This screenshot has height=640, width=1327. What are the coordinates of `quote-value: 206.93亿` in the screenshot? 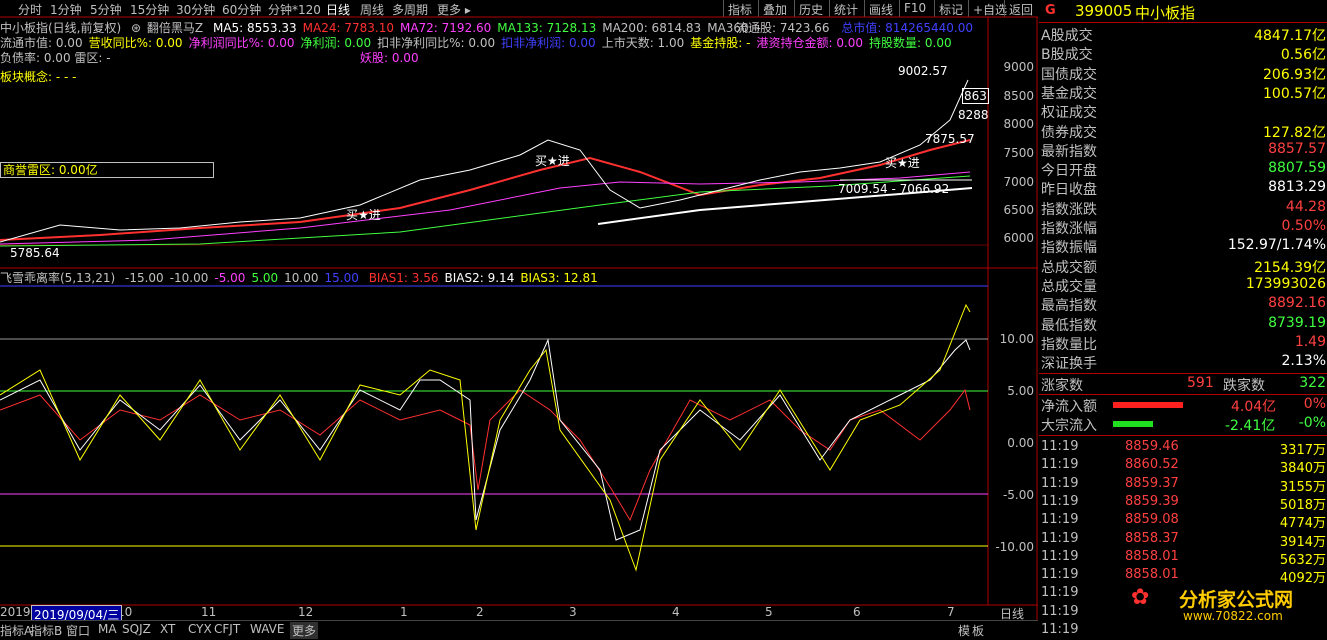 It's located at (1294, 74).